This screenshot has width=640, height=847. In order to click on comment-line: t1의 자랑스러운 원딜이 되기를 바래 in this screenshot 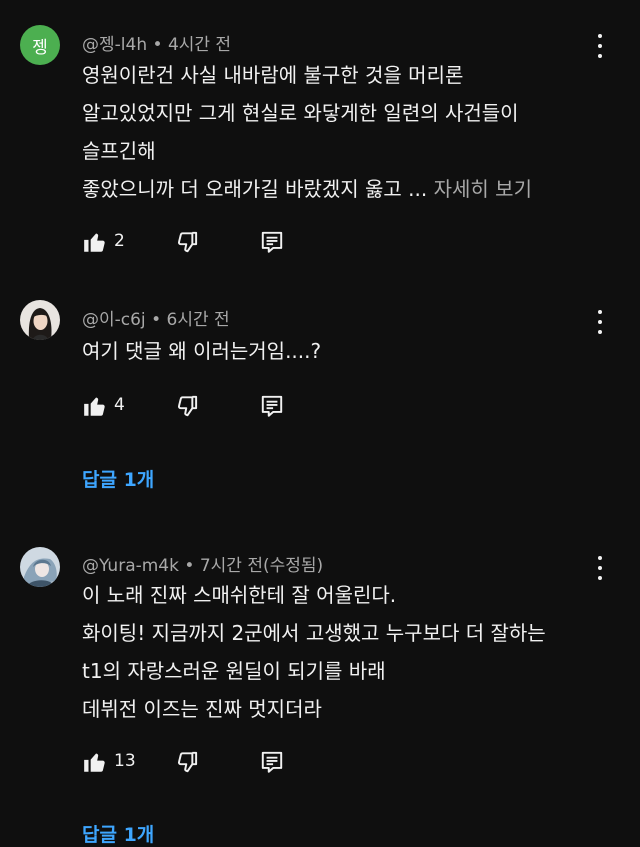, I will do `click(234, 671)`.